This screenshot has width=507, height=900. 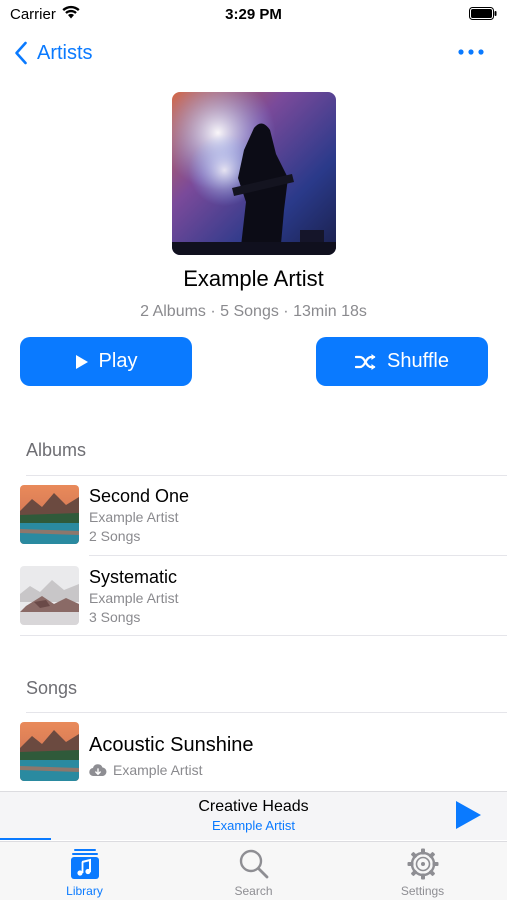 I want to click on status-bar: Carrier 3:29 PM, so click(x=253, y=14).